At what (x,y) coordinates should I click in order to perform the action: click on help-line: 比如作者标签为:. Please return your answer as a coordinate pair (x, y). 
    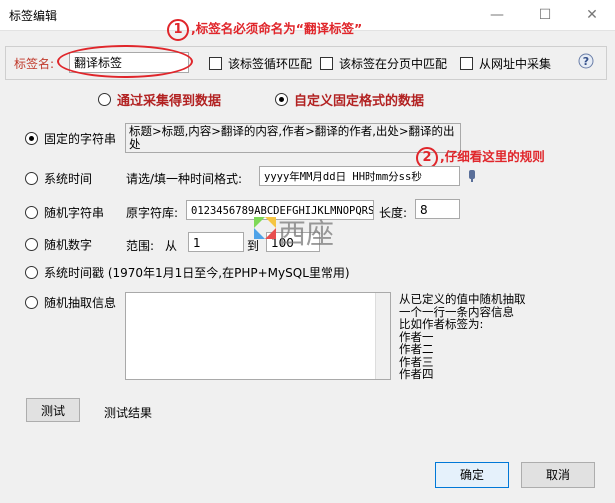
    Looking at the image, I should click on (441, 324).